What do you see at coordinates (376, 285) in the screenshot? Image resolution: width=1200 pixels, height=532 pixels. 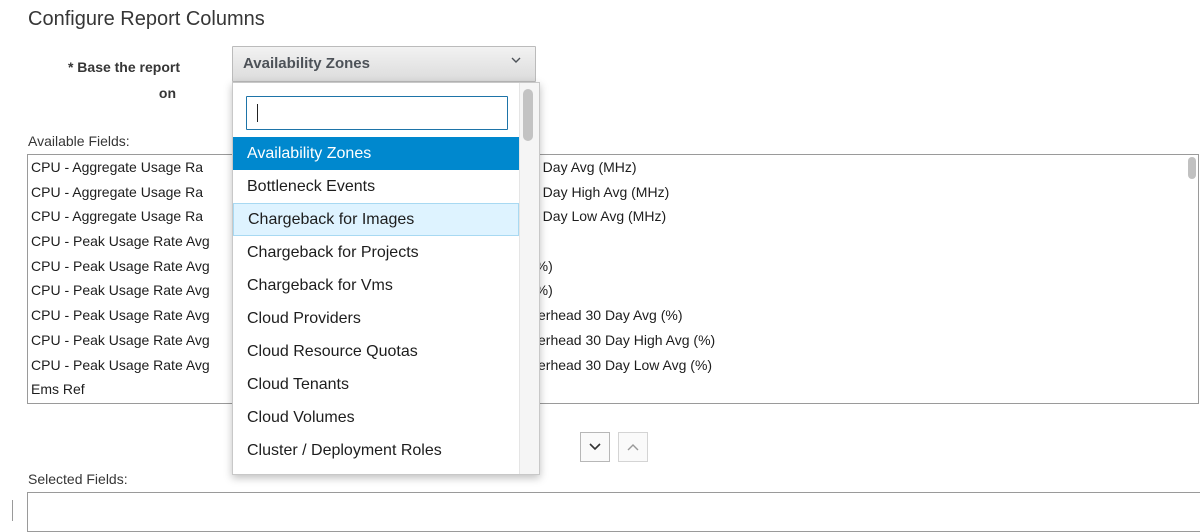 I see `dropdown-option: Chargeback for Vms` at bounding box center [376, 285].